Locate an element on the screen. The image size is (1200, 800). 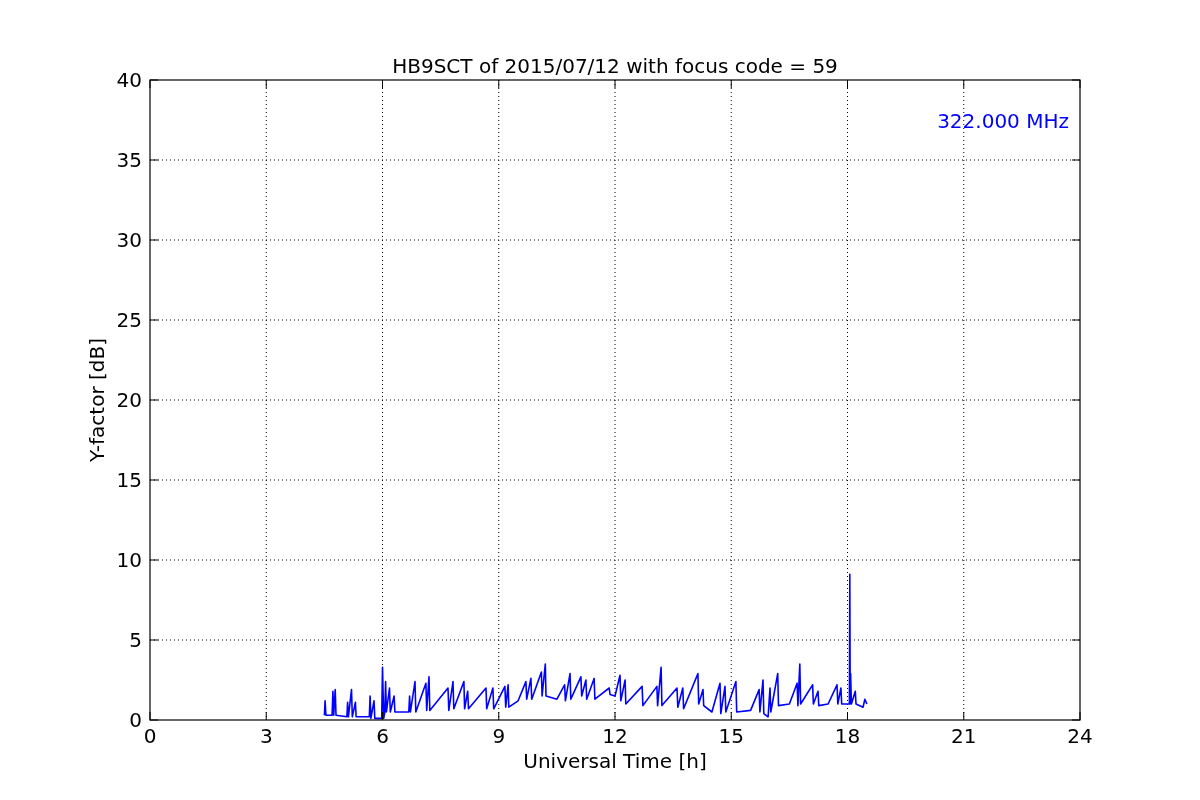
tick-label: 25 is located at coordinates (129, 320).